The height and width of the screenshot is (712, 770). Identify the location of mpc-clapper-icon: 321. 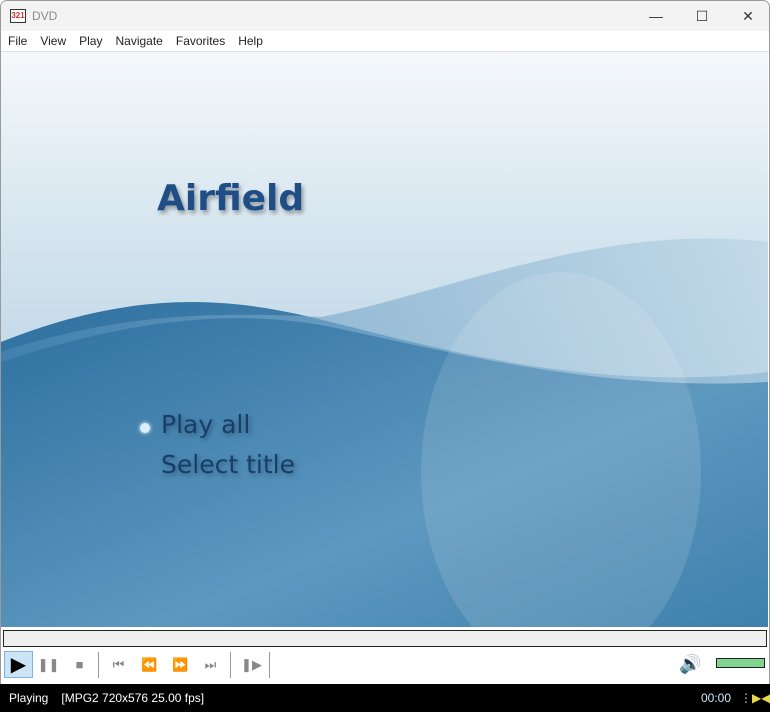
(18, 16).